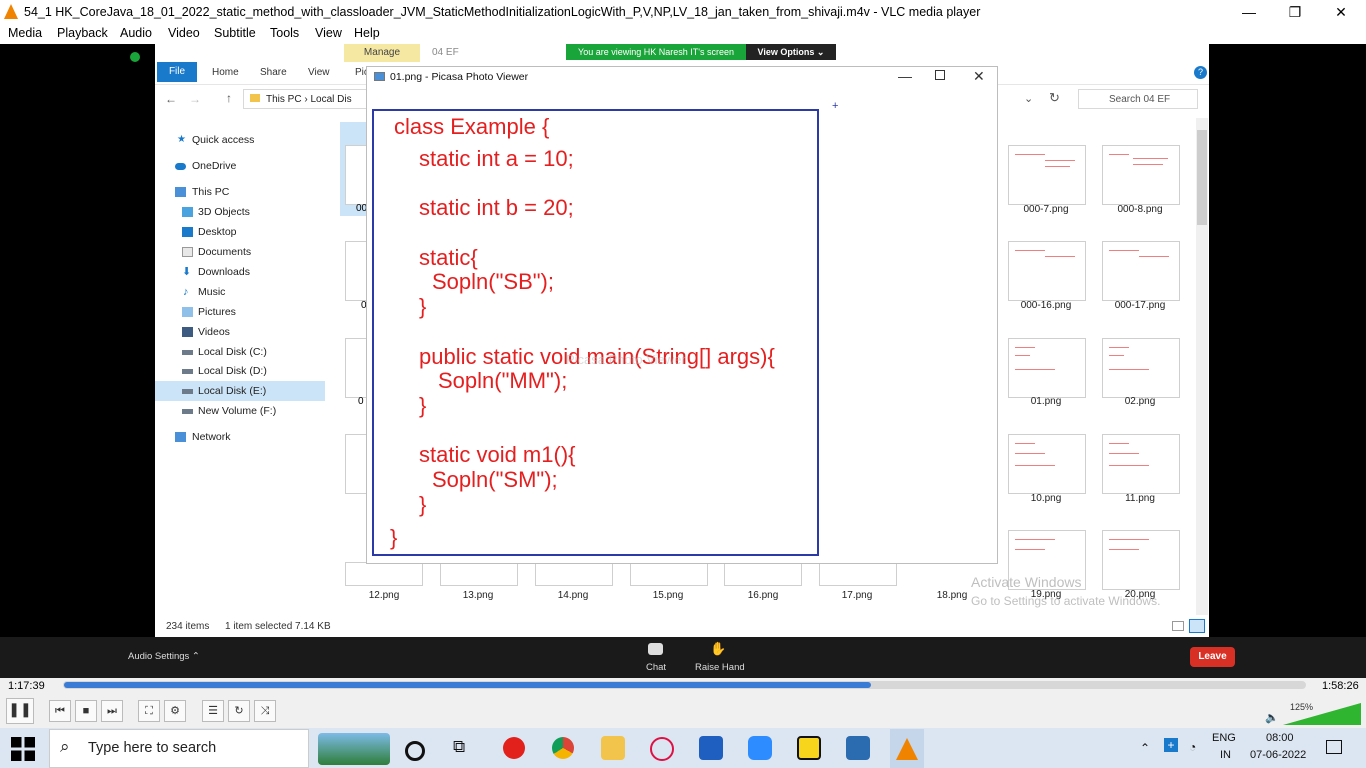 The image size is (1366, 768). What do you see at coordinates (465, 749) in the screenshot?
I see `task-view-icon: ⧉` at bounding box center [465, 749].